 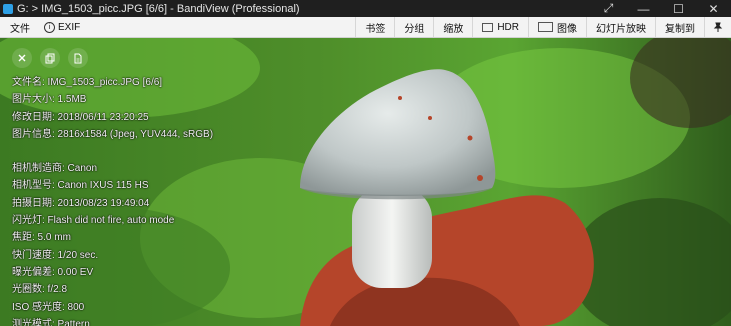 What do you see at coordinates (608, 8) in the screenshot?
I see `fullscreen-button: ⤢` at bounding box center [608, 8].